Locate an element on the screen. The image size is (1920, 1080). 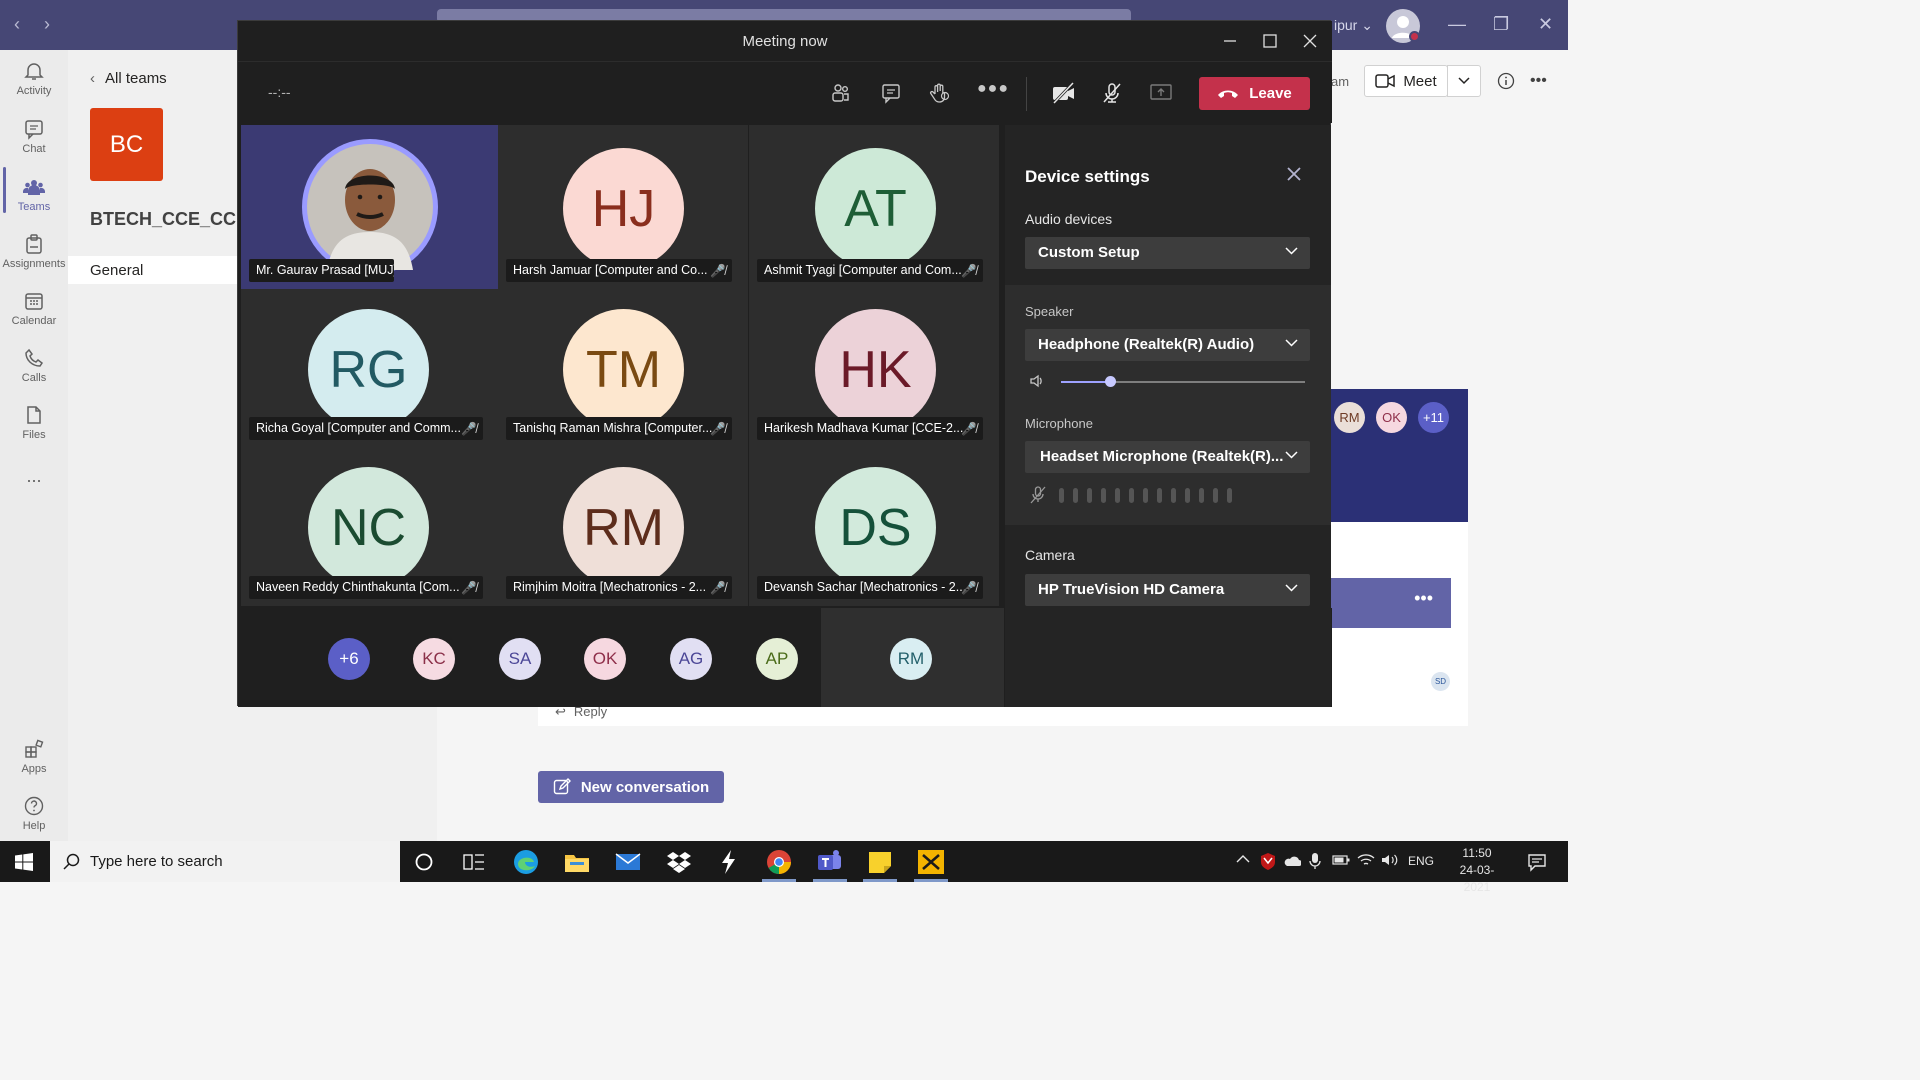
speaker-select: Headphone (Realtek(R) Audio) is located at coordinates (1167, 345).